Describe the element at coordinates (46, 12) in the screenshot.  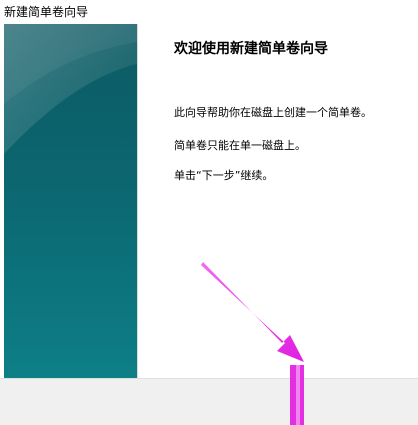
I see `window-title: 新建简单卷向导` at that location.